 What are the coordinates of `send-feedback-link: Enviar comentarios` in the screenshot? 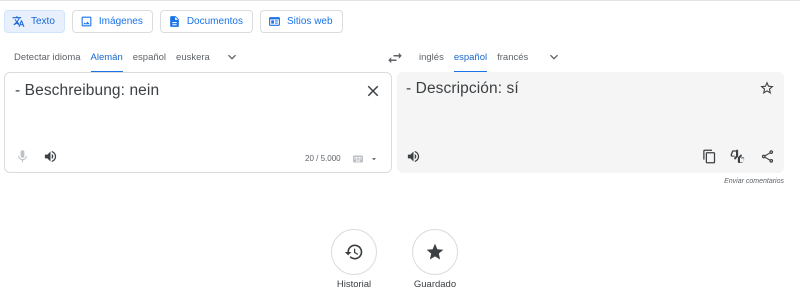 It's located at (754, 181).